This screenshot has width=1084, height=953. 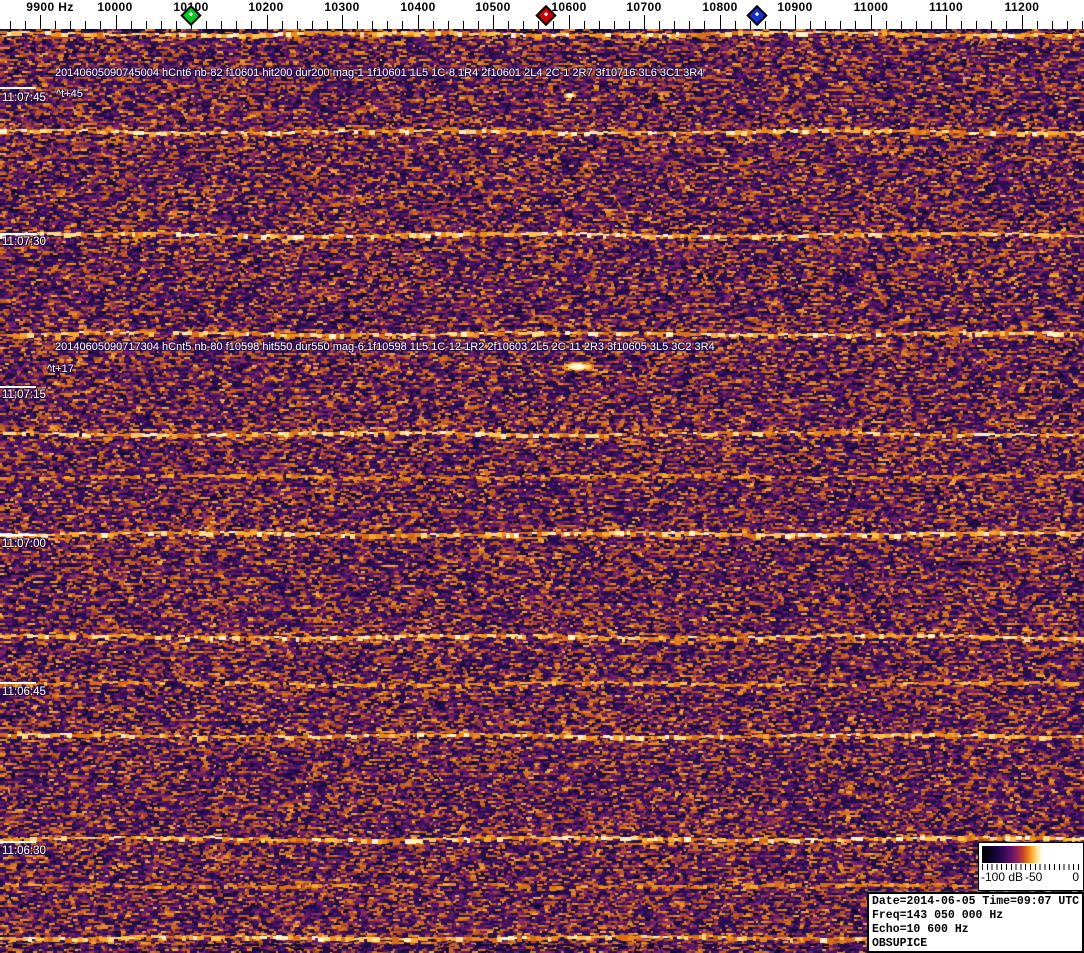 I want to click on freq-axis-label: 11200, so click(x=1022, y=7).